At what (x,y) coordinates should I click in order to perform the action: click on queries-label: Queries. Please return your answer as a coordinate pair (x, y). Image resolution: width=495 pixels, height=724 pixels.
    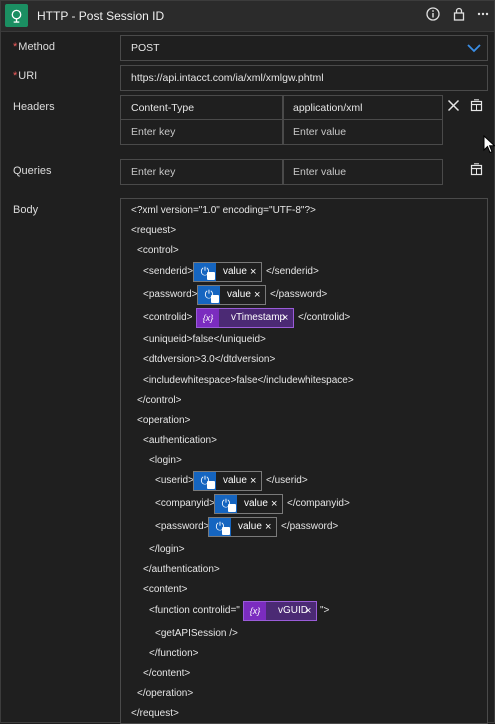
    Looking at the image, I should click on (32, 171).